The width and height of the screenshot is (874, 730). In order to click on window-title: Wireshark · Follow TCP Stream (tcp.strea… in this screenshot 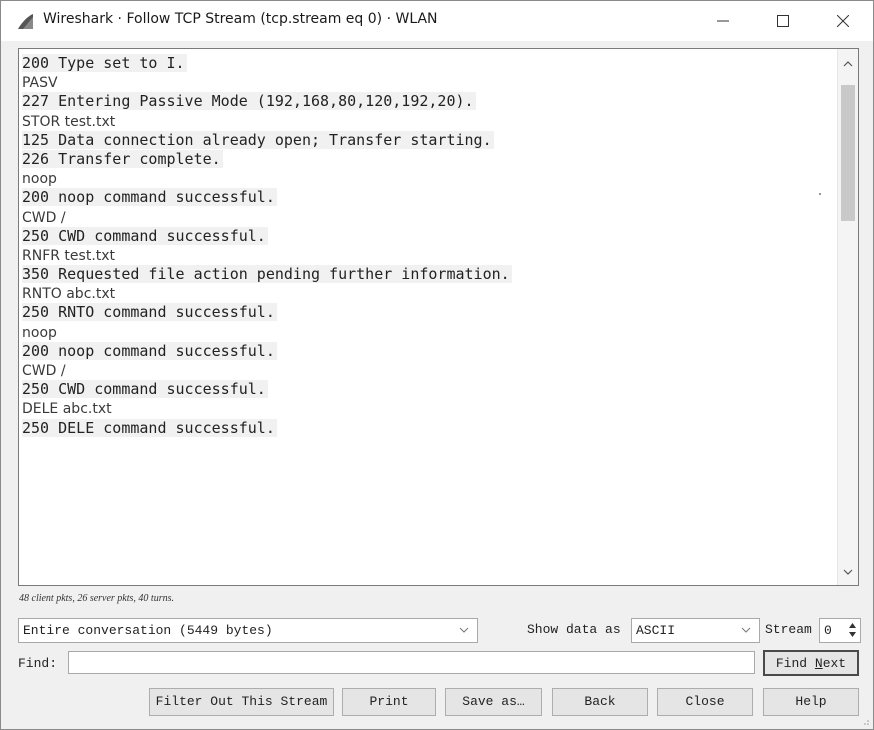, I will do `click(240, 19)`.